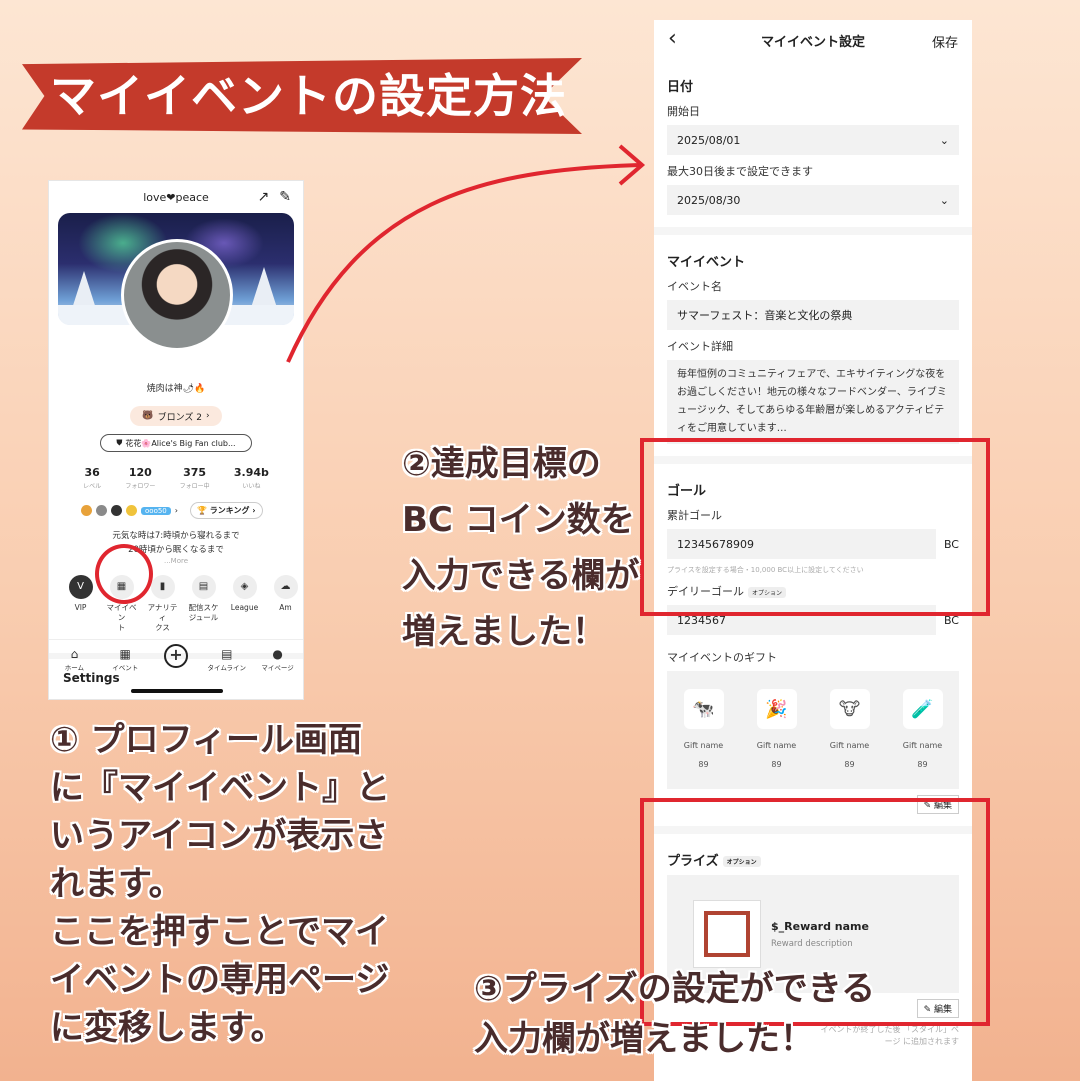 The width and height of the screenshot is (1080, 1081). What do you see at coordinates (813, 140) in the screenshot?
I see `start-date-select: 2025/08/01 ⌄` at bounding box center [813, 140].